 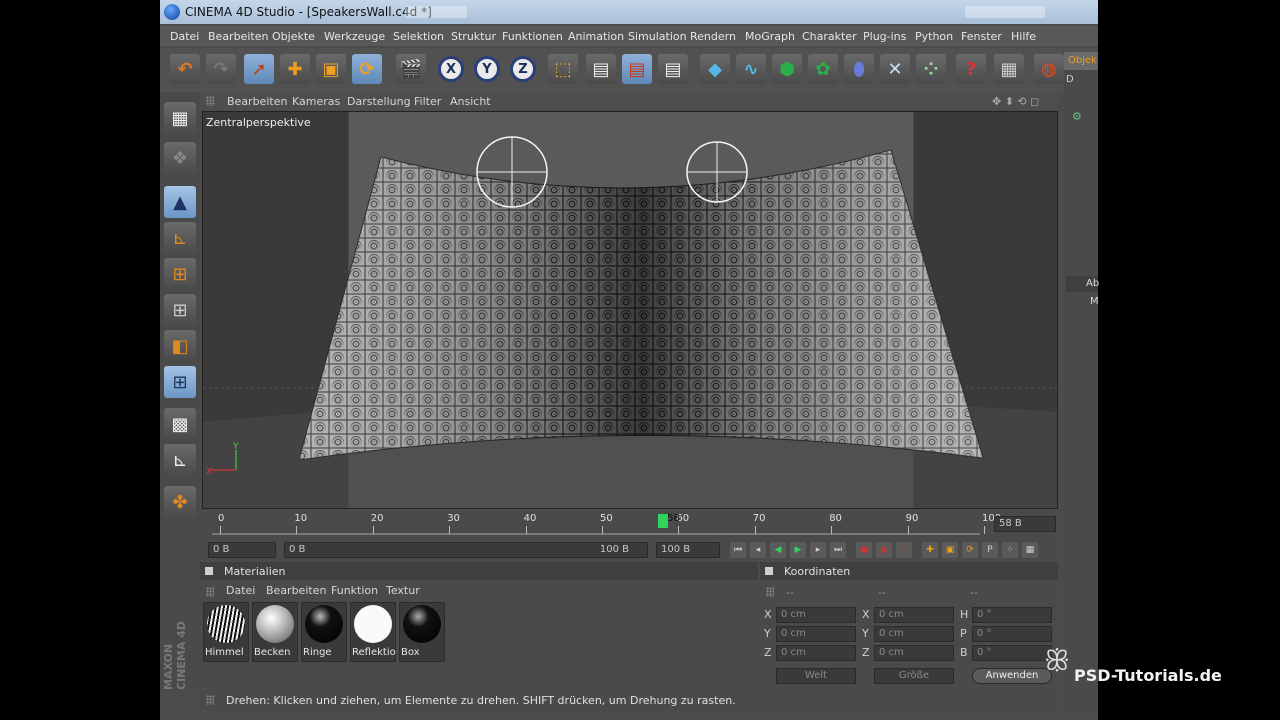 I want to click on sculpt-icon: ❖, so click(x=180, y=158).